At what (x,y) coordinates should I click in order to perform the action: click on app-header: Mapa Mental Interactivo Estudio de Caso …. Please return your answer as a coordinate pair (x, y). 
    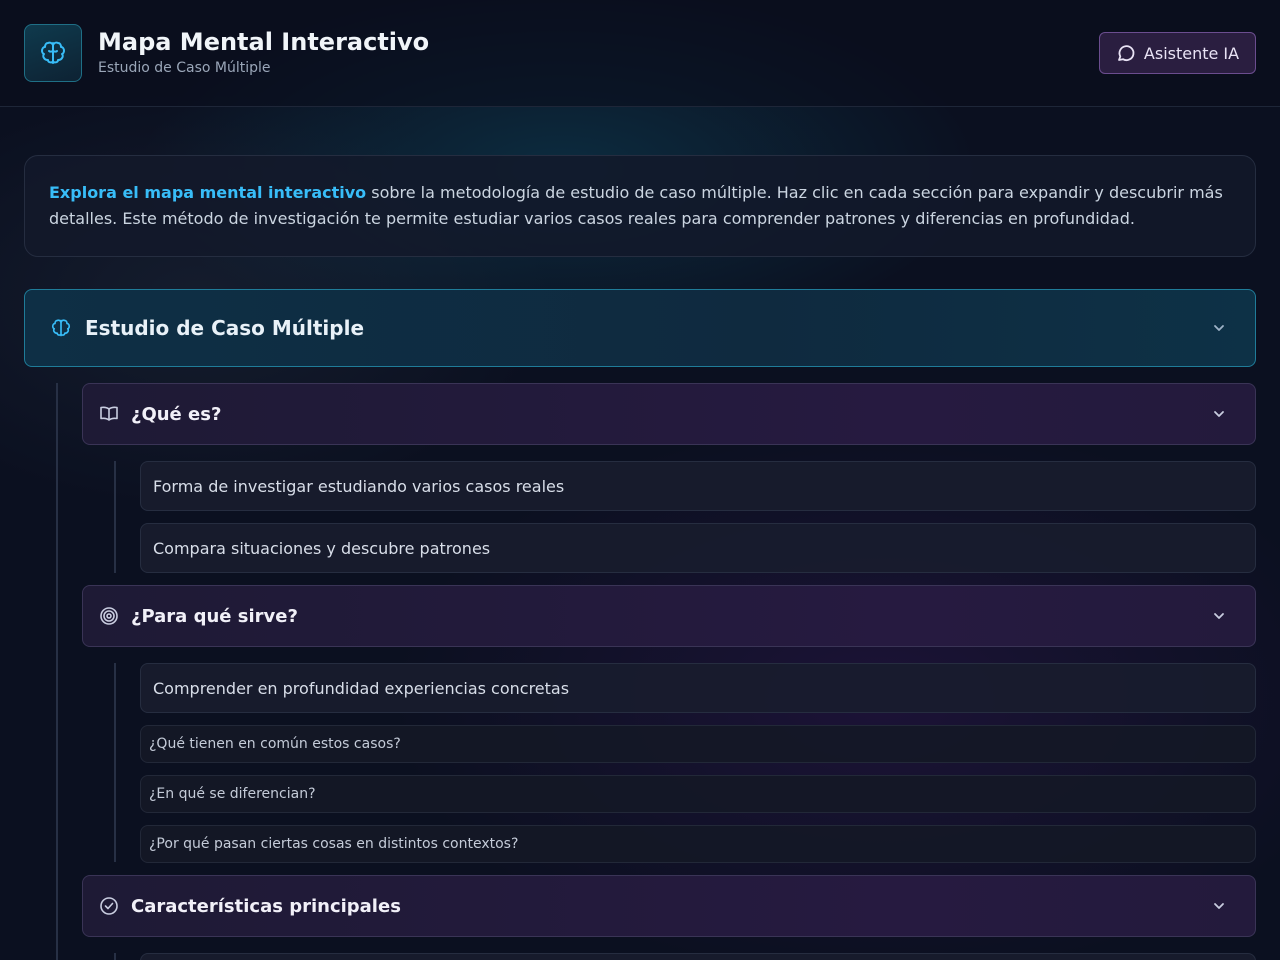
    Looking at the image, I should click on (640, 53).